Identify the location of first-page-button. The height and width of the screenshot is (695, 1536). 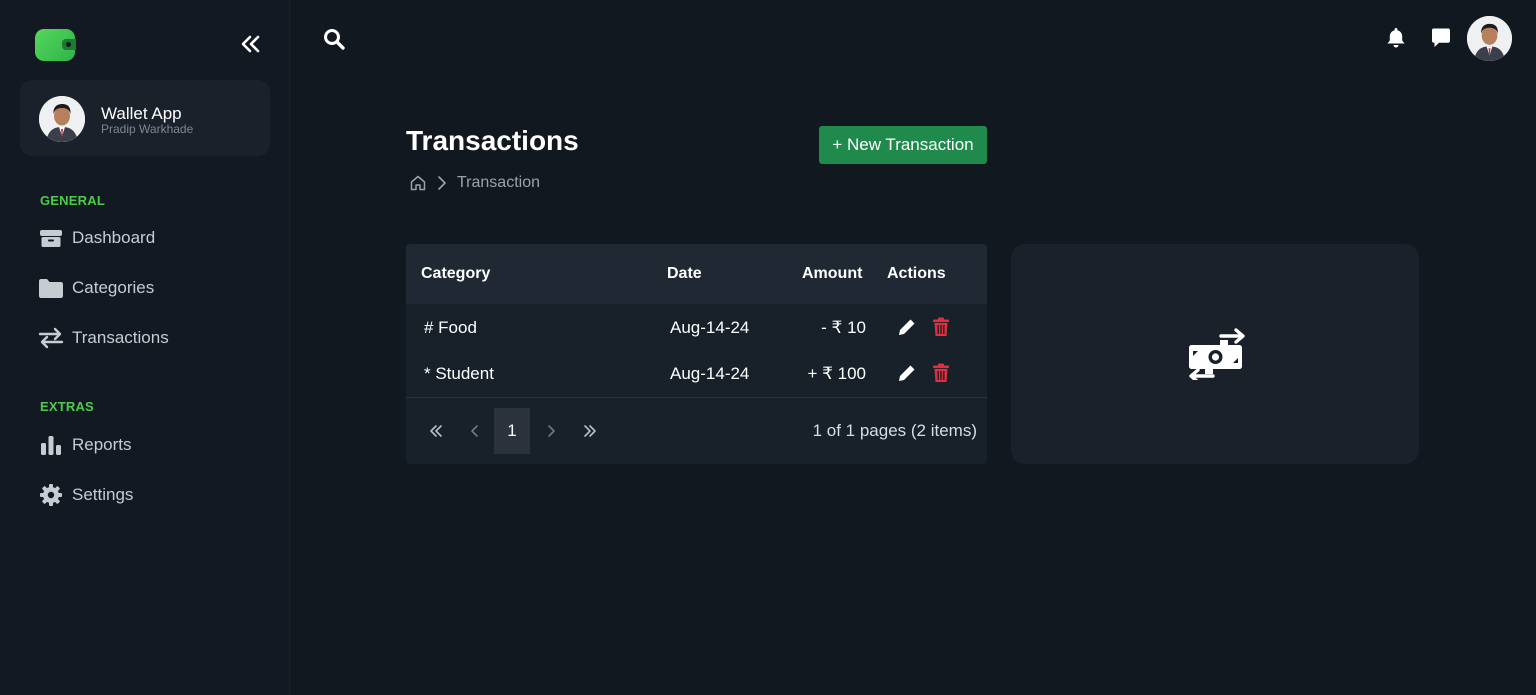
(436, 431).